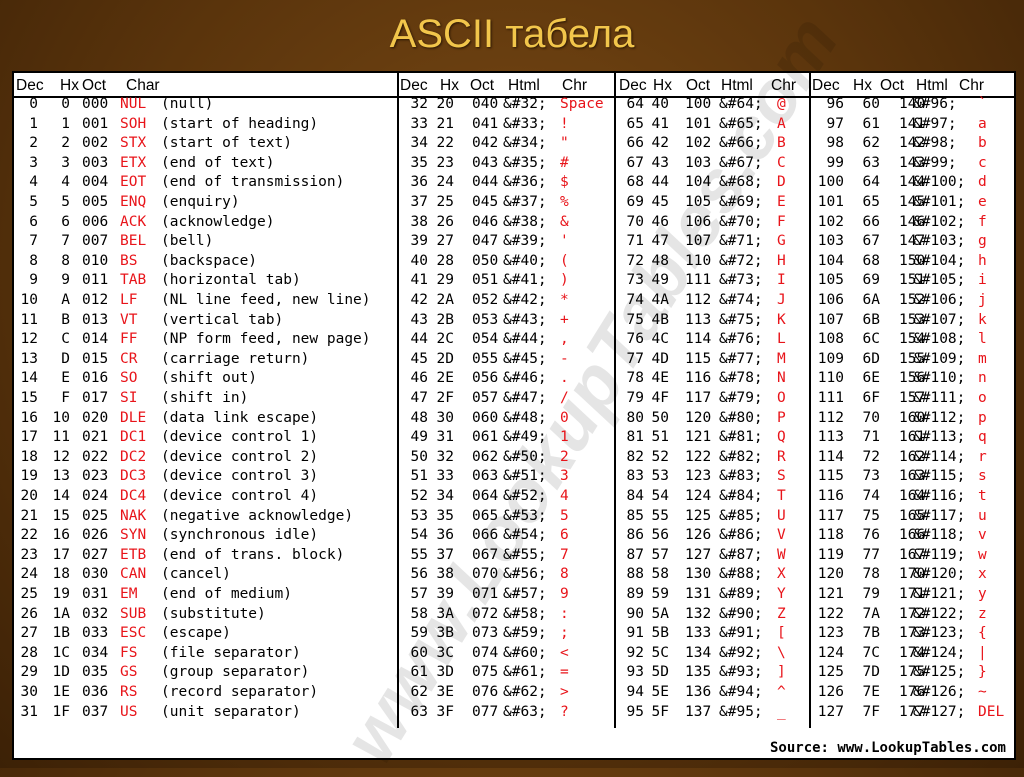  Describe the element at coordinates (741, 652) in the screenshot. I see `cell-html: &#92;` at that location.